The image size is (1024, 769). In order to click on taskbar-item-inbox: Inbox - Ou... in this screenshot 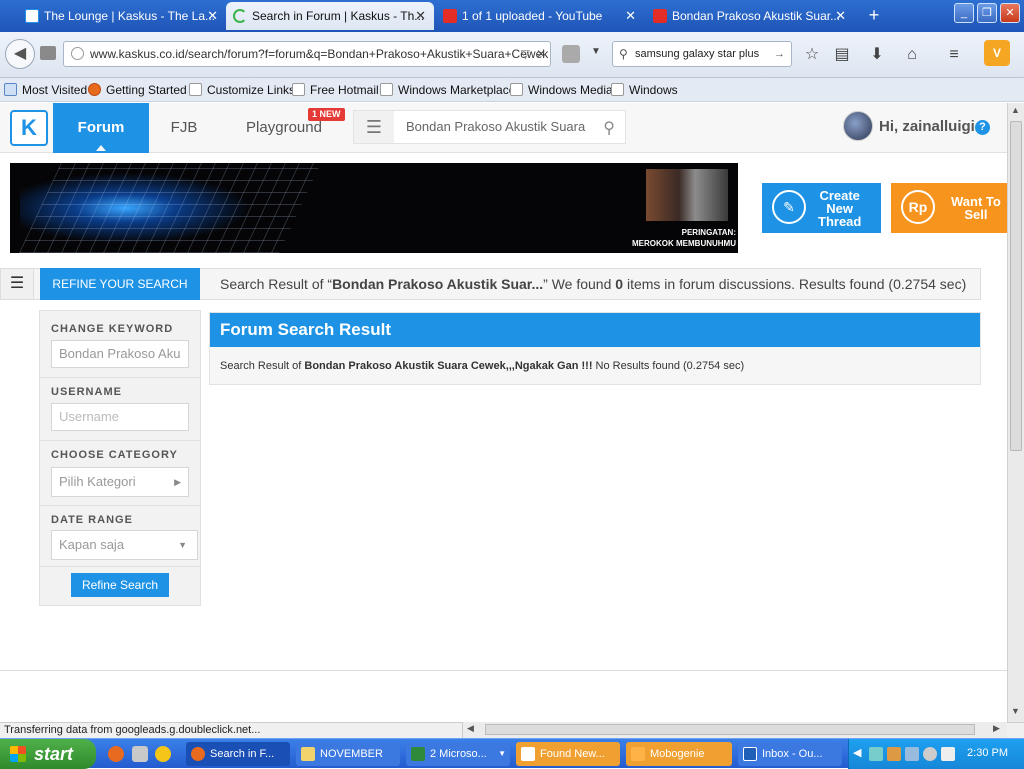, I will do `click(790, 754)`.